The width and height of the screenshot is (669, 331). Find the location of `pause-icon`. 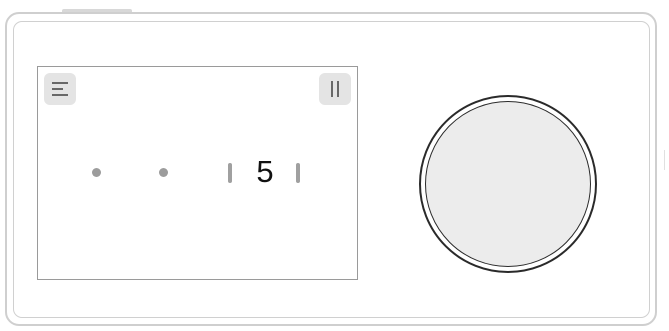

pause-icon is located at coordinates (335, 89).